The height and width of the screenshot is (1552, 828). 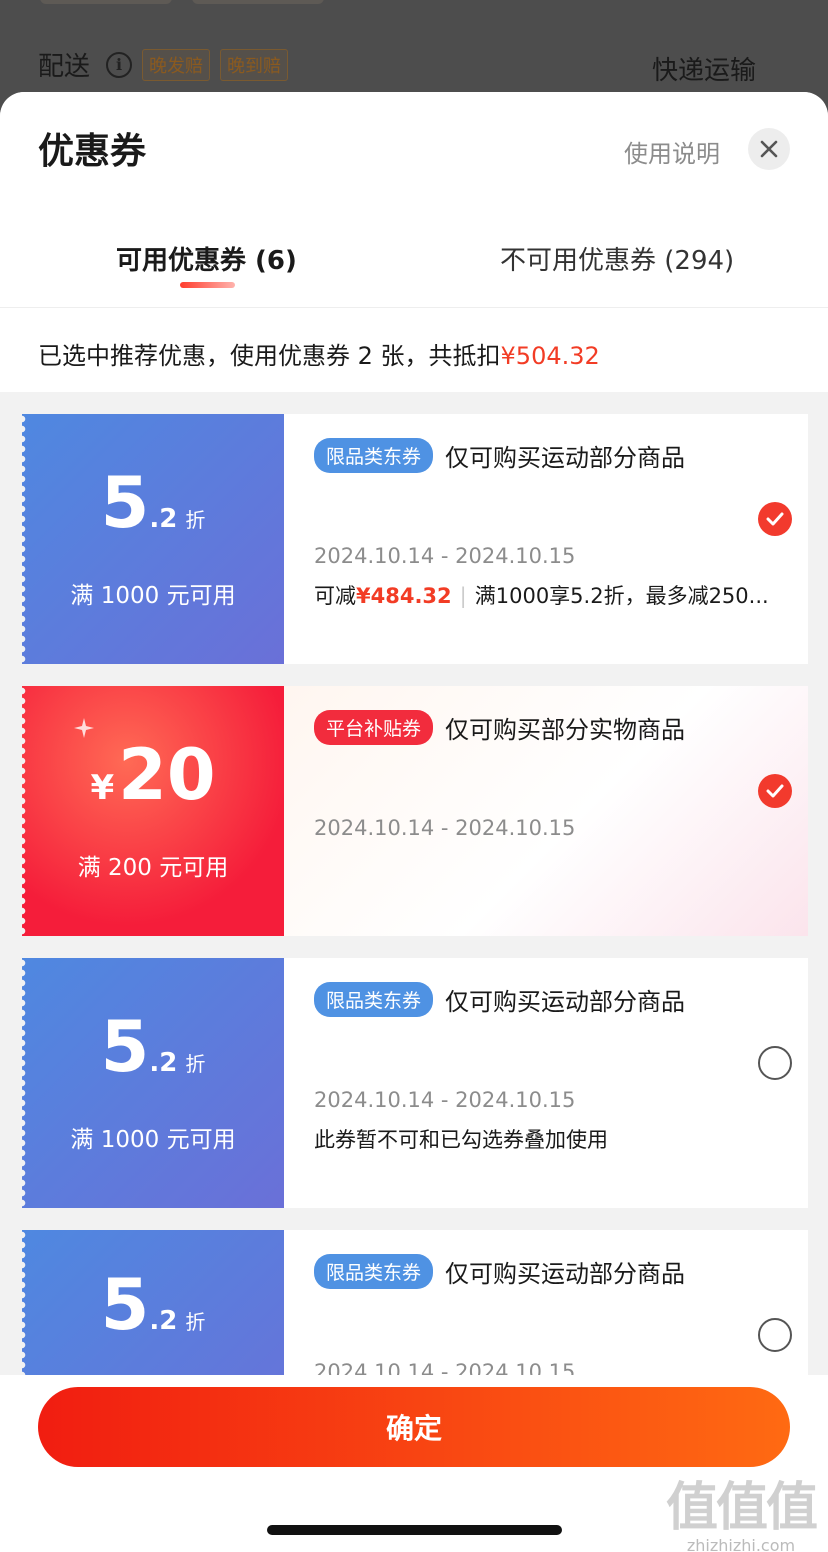 What do you see at coordinates (206, 258) in the screenshot?
I see `tab-available: 可用优惠券 (6)` at bounding box center [206, 258].